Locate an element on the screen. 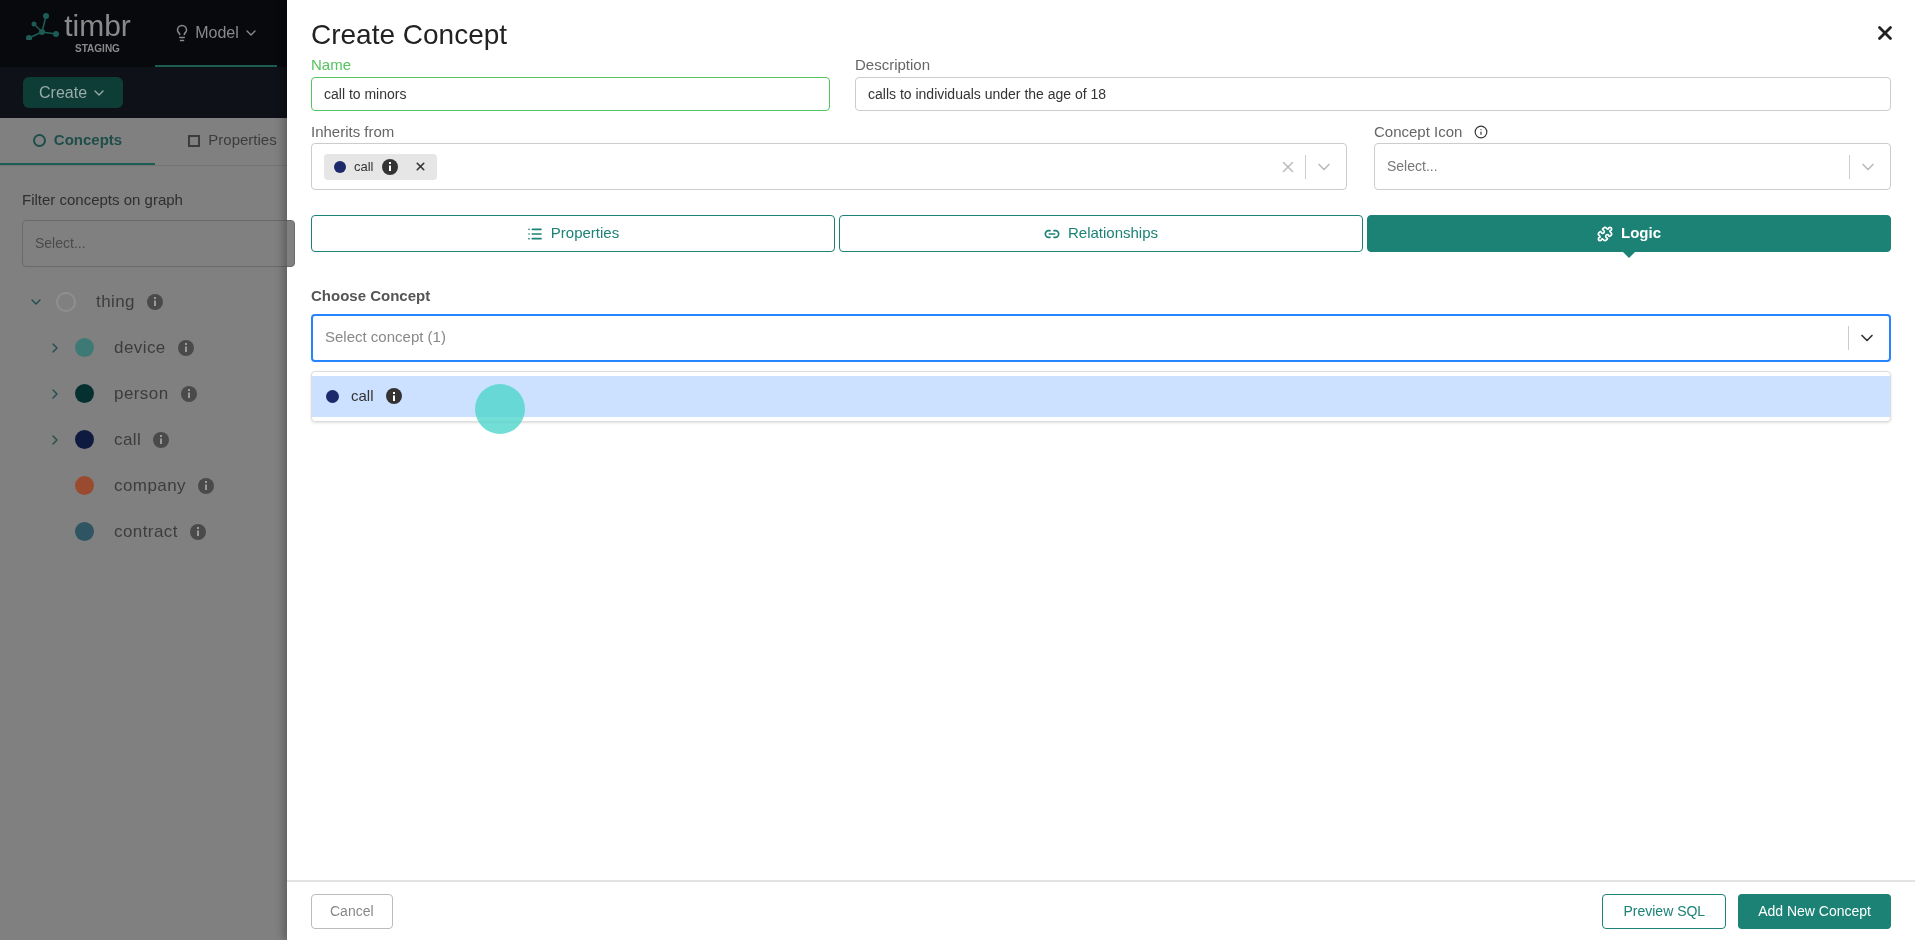 This screenshot has height=940, width=1915. sidebar-tab: Properties is located at coordinates (232, 141).